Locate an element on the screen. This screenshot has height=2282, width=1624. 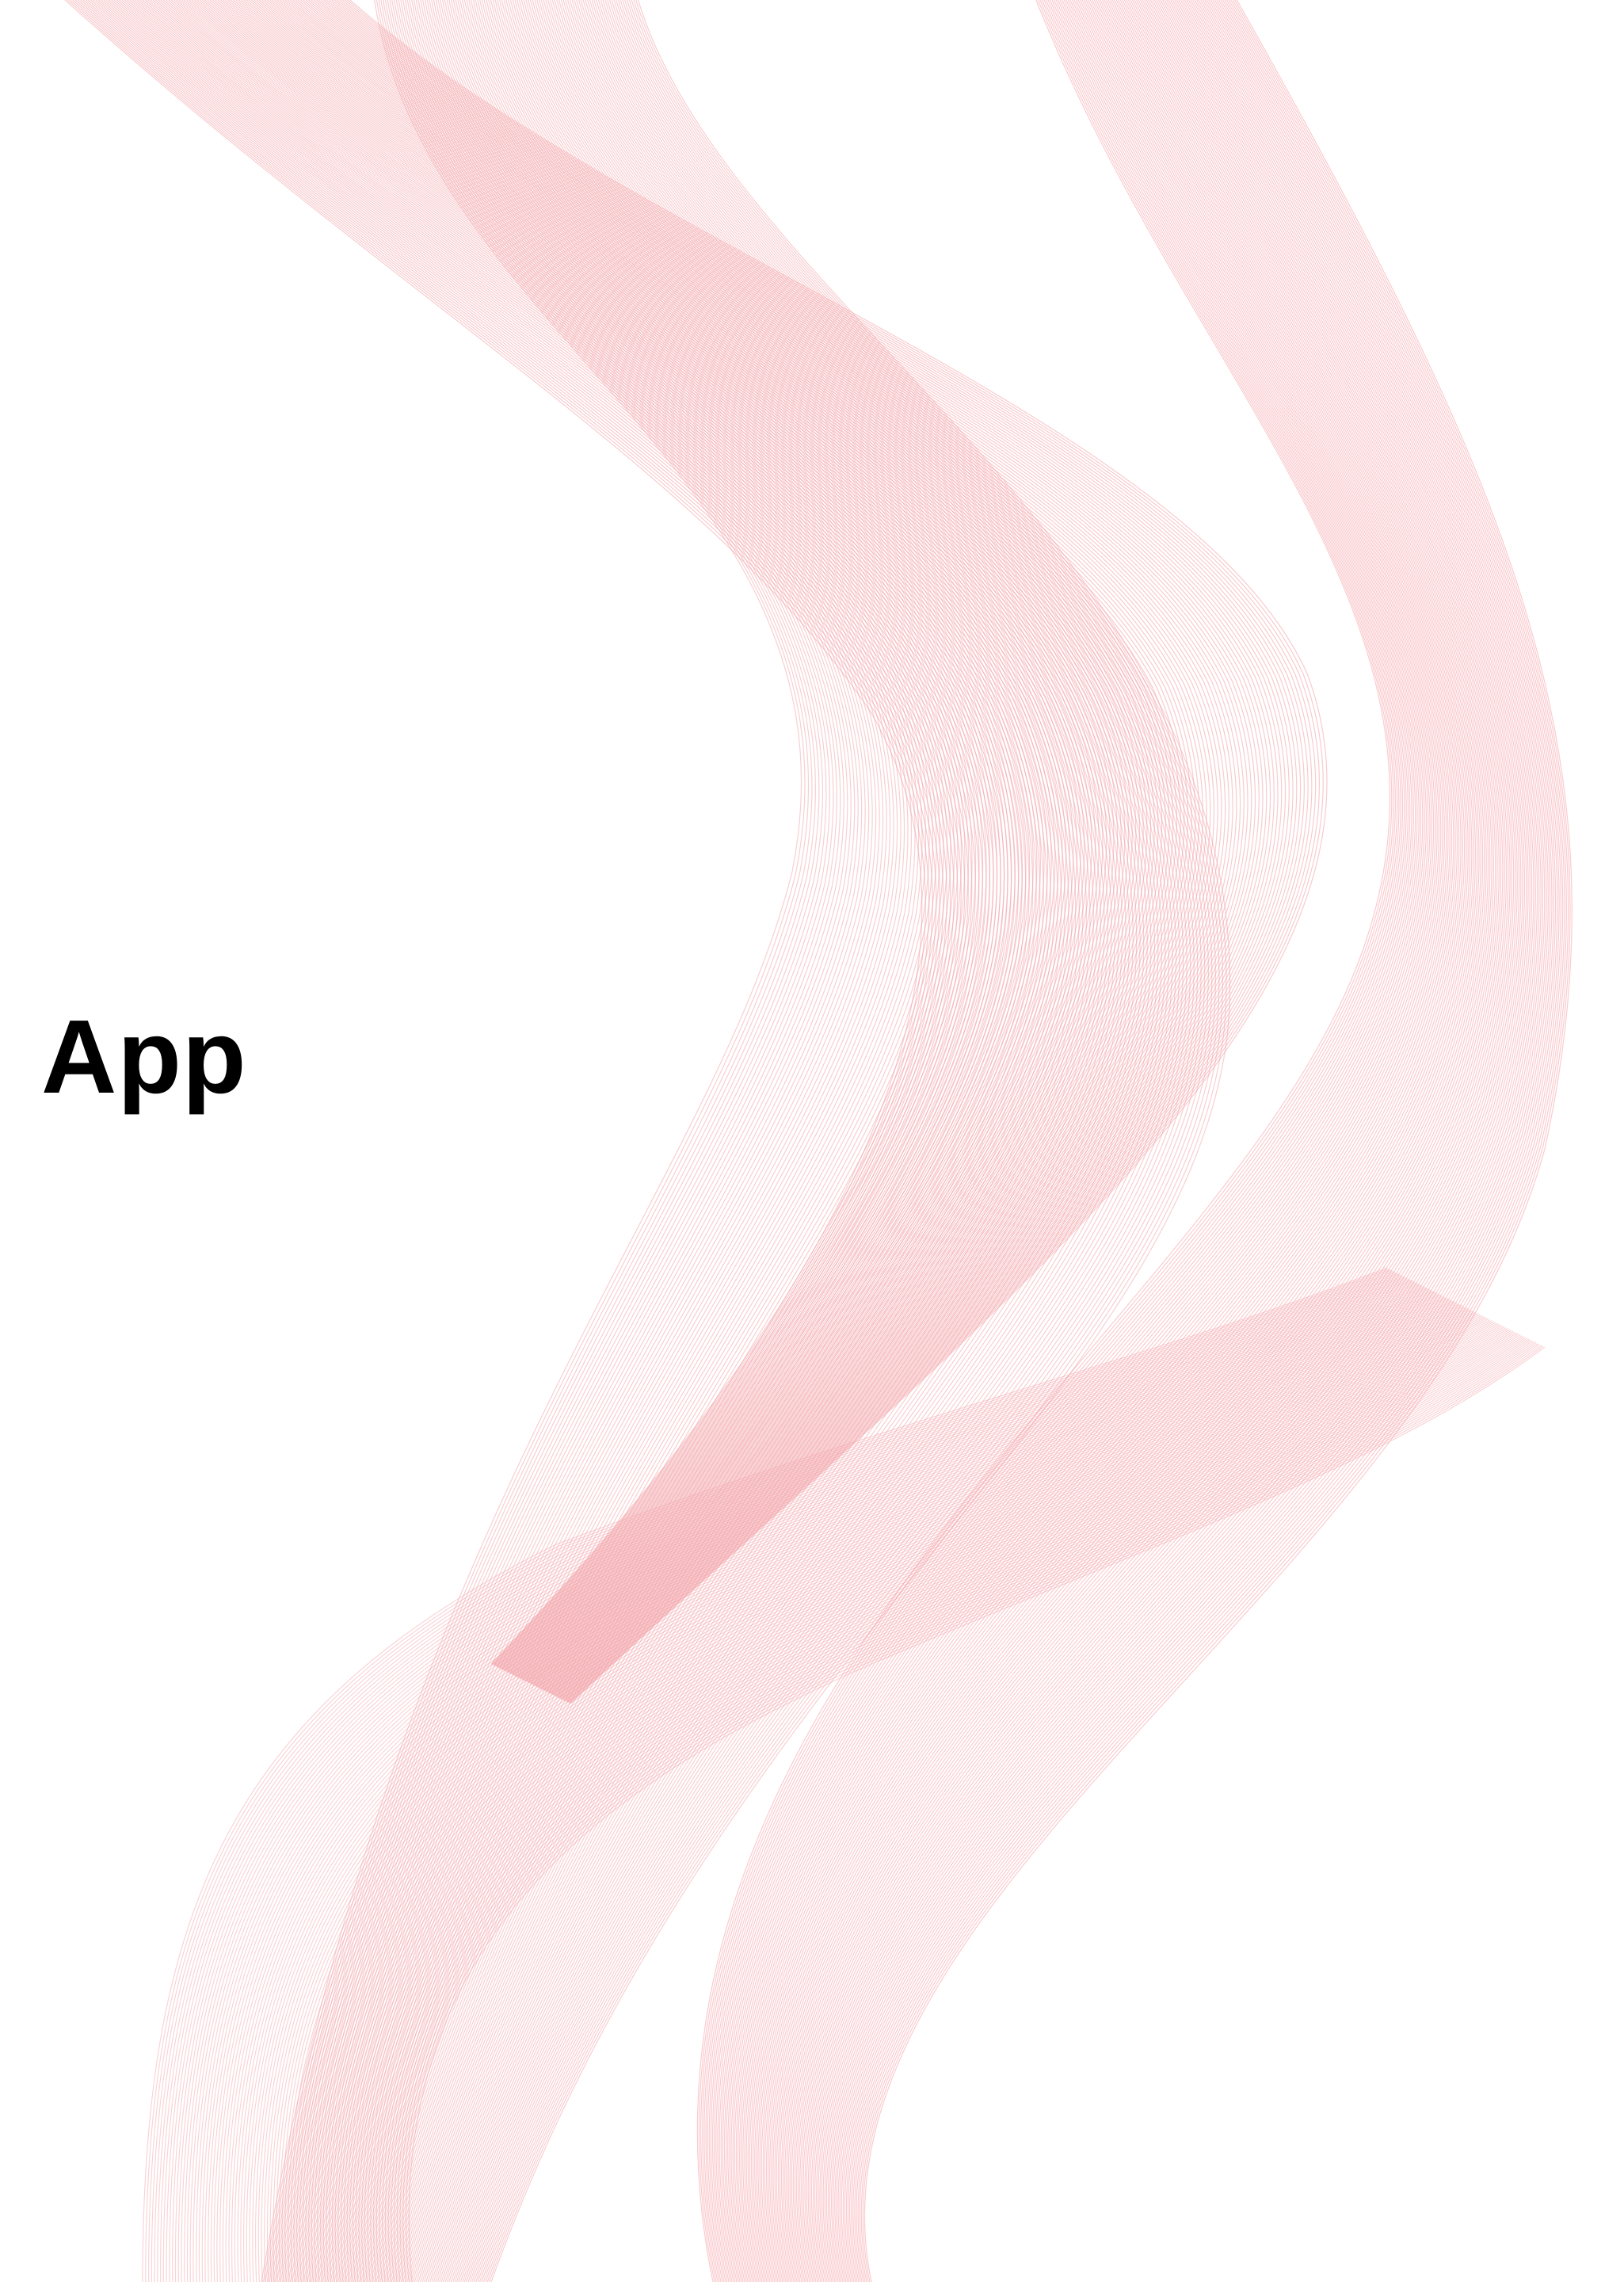
app-title: App is located at coordinates (144, 1056).